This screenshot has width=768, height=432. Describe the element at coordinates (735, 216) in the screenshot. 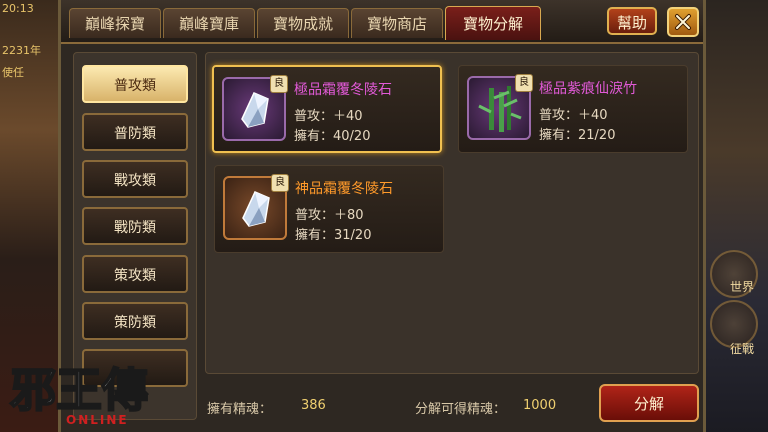

I see `background-right-scene: 世界 征戰` at that location.